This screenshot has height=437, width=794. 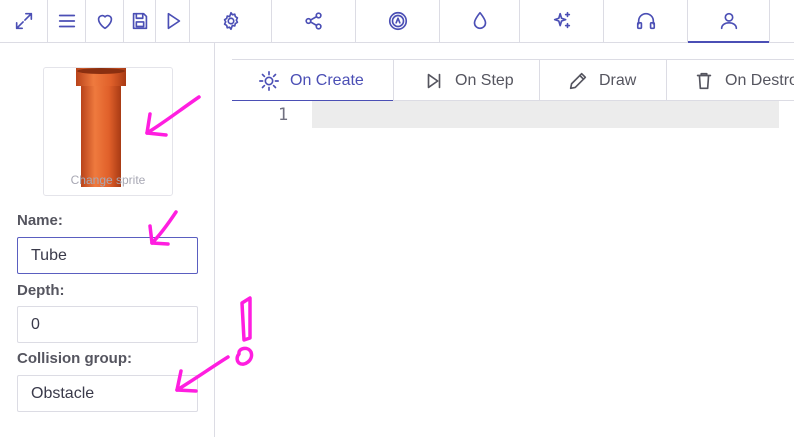 I want to click on droplet-icon, so click(x=479, y=20).